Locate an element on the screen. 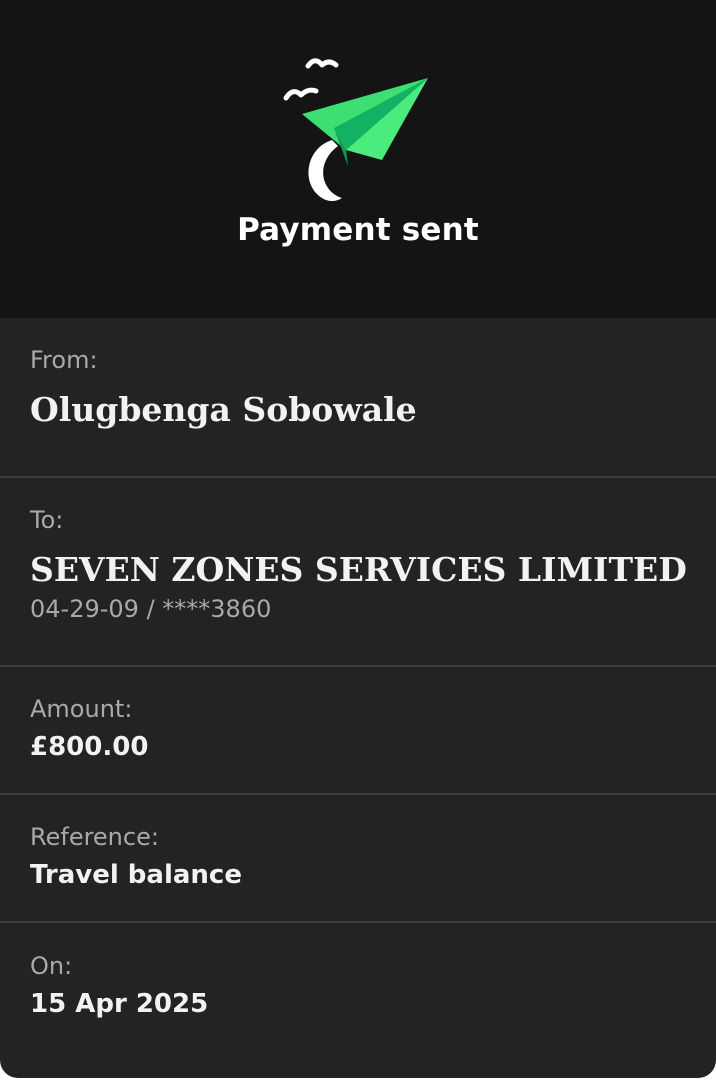  page-title: Payment sent is located at coordinates (358, 230).